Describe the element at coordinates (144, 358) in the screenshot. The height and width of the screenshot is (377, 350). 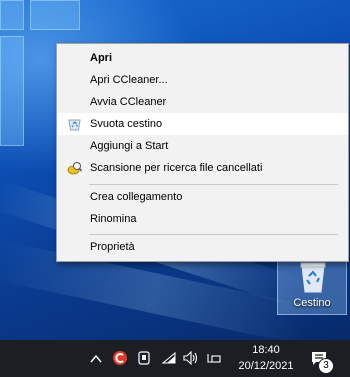
I see `meet-now-icon` at that location.